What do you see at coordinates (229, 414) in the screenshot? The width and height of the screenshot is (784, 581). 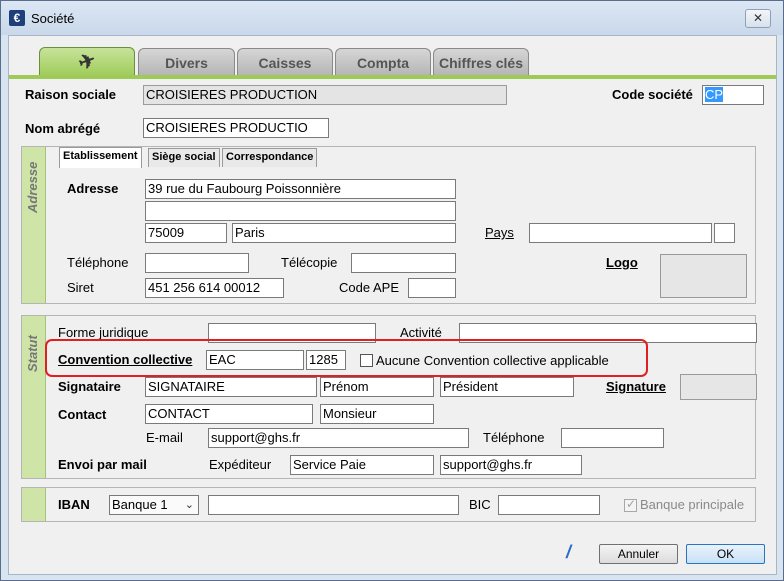 I see `contact-nom-field: CONTACT` at bounding box center [229, 414].